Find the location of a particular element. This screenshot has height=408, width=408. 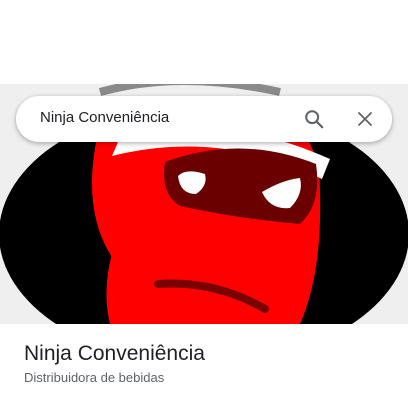

clear-search-button is located at coordinates (365, 119).